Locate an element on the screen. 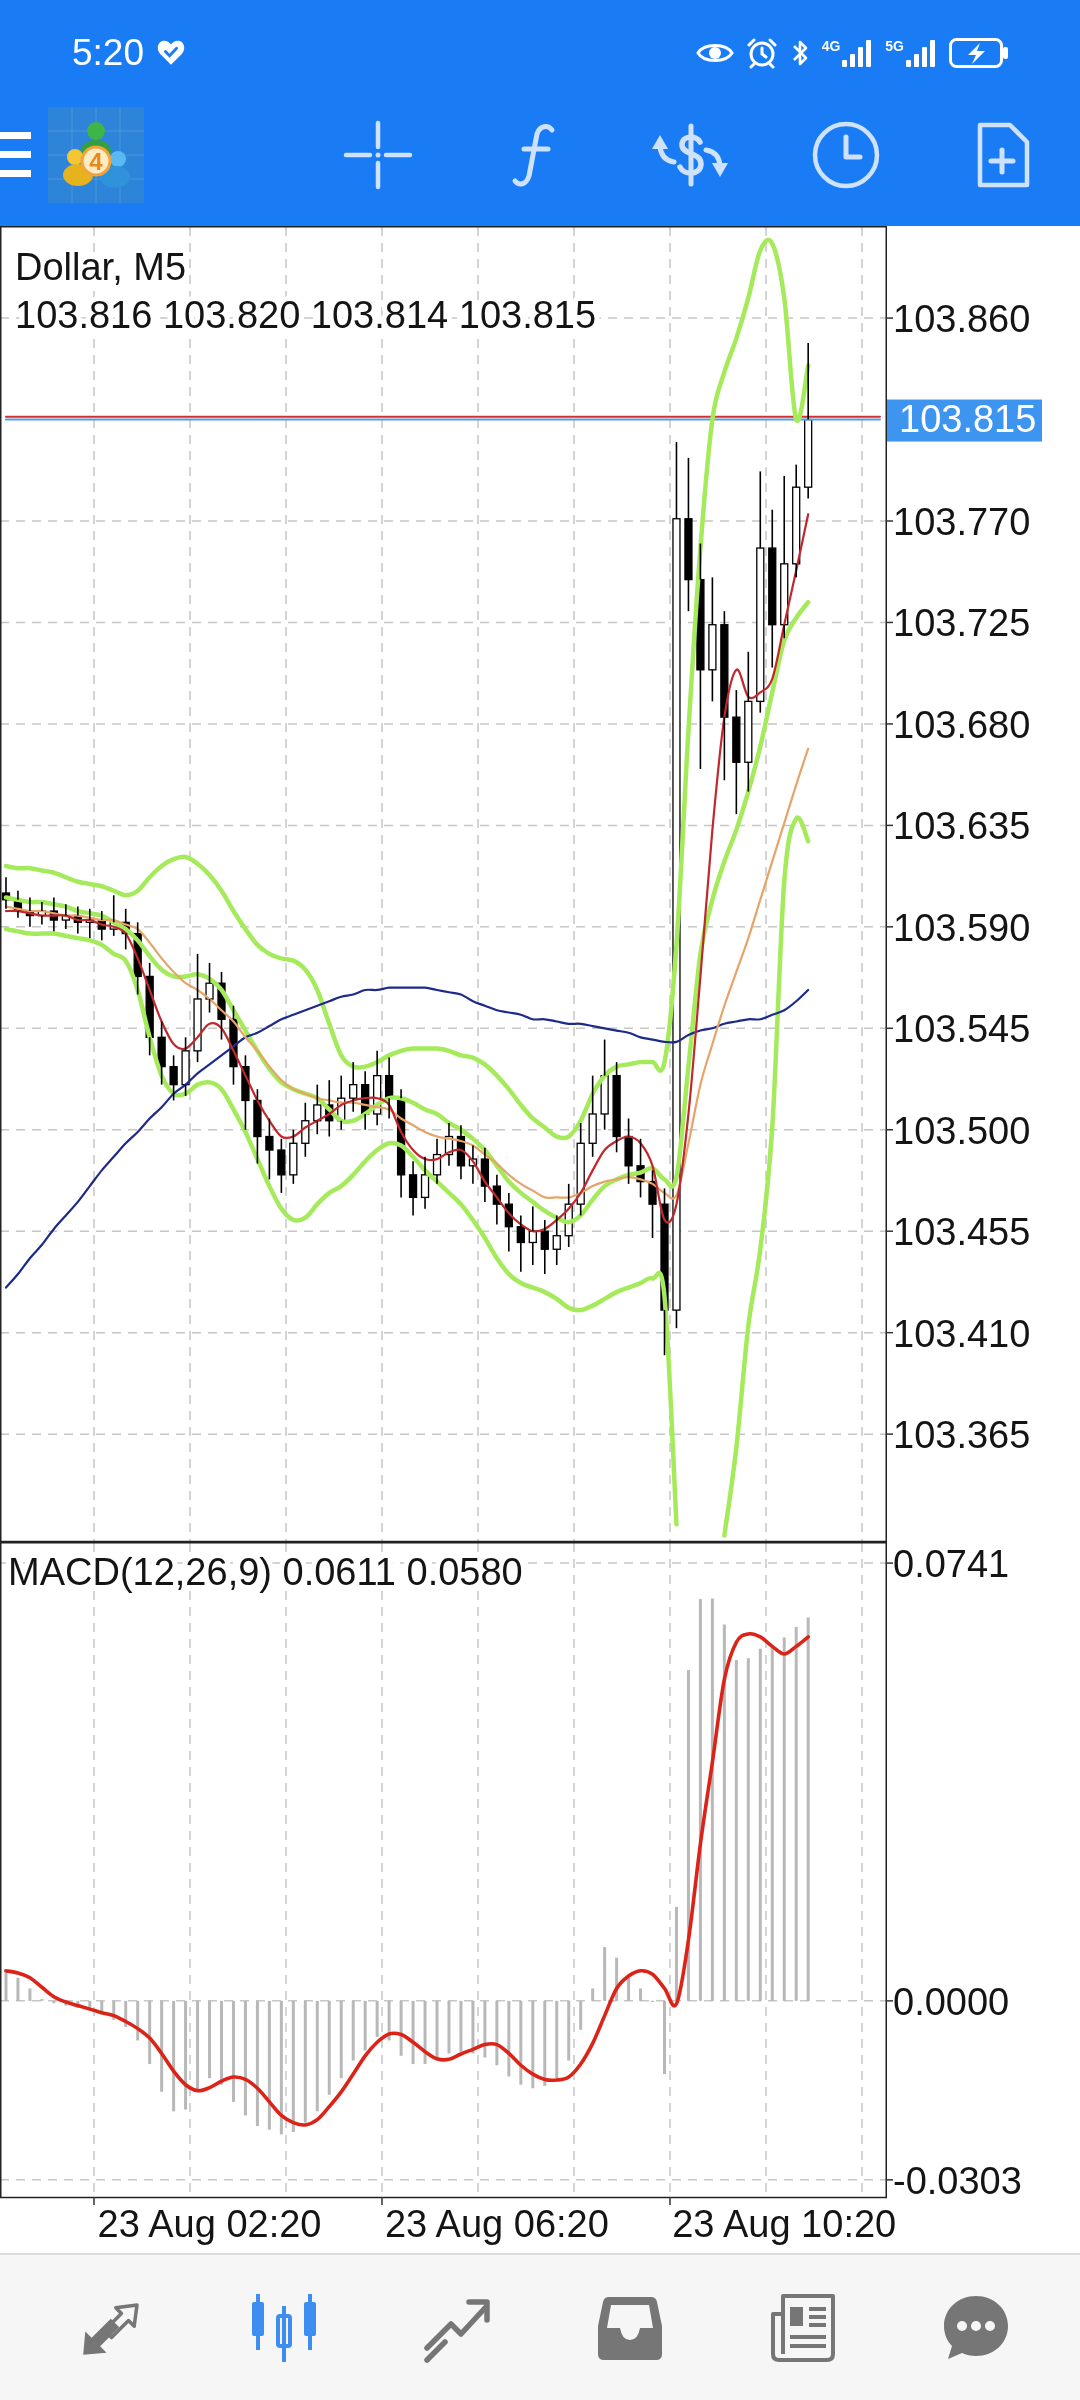 This screenshot has width=1080, height=2400. status-time: 5:20 is located at coordinates (108, 52).